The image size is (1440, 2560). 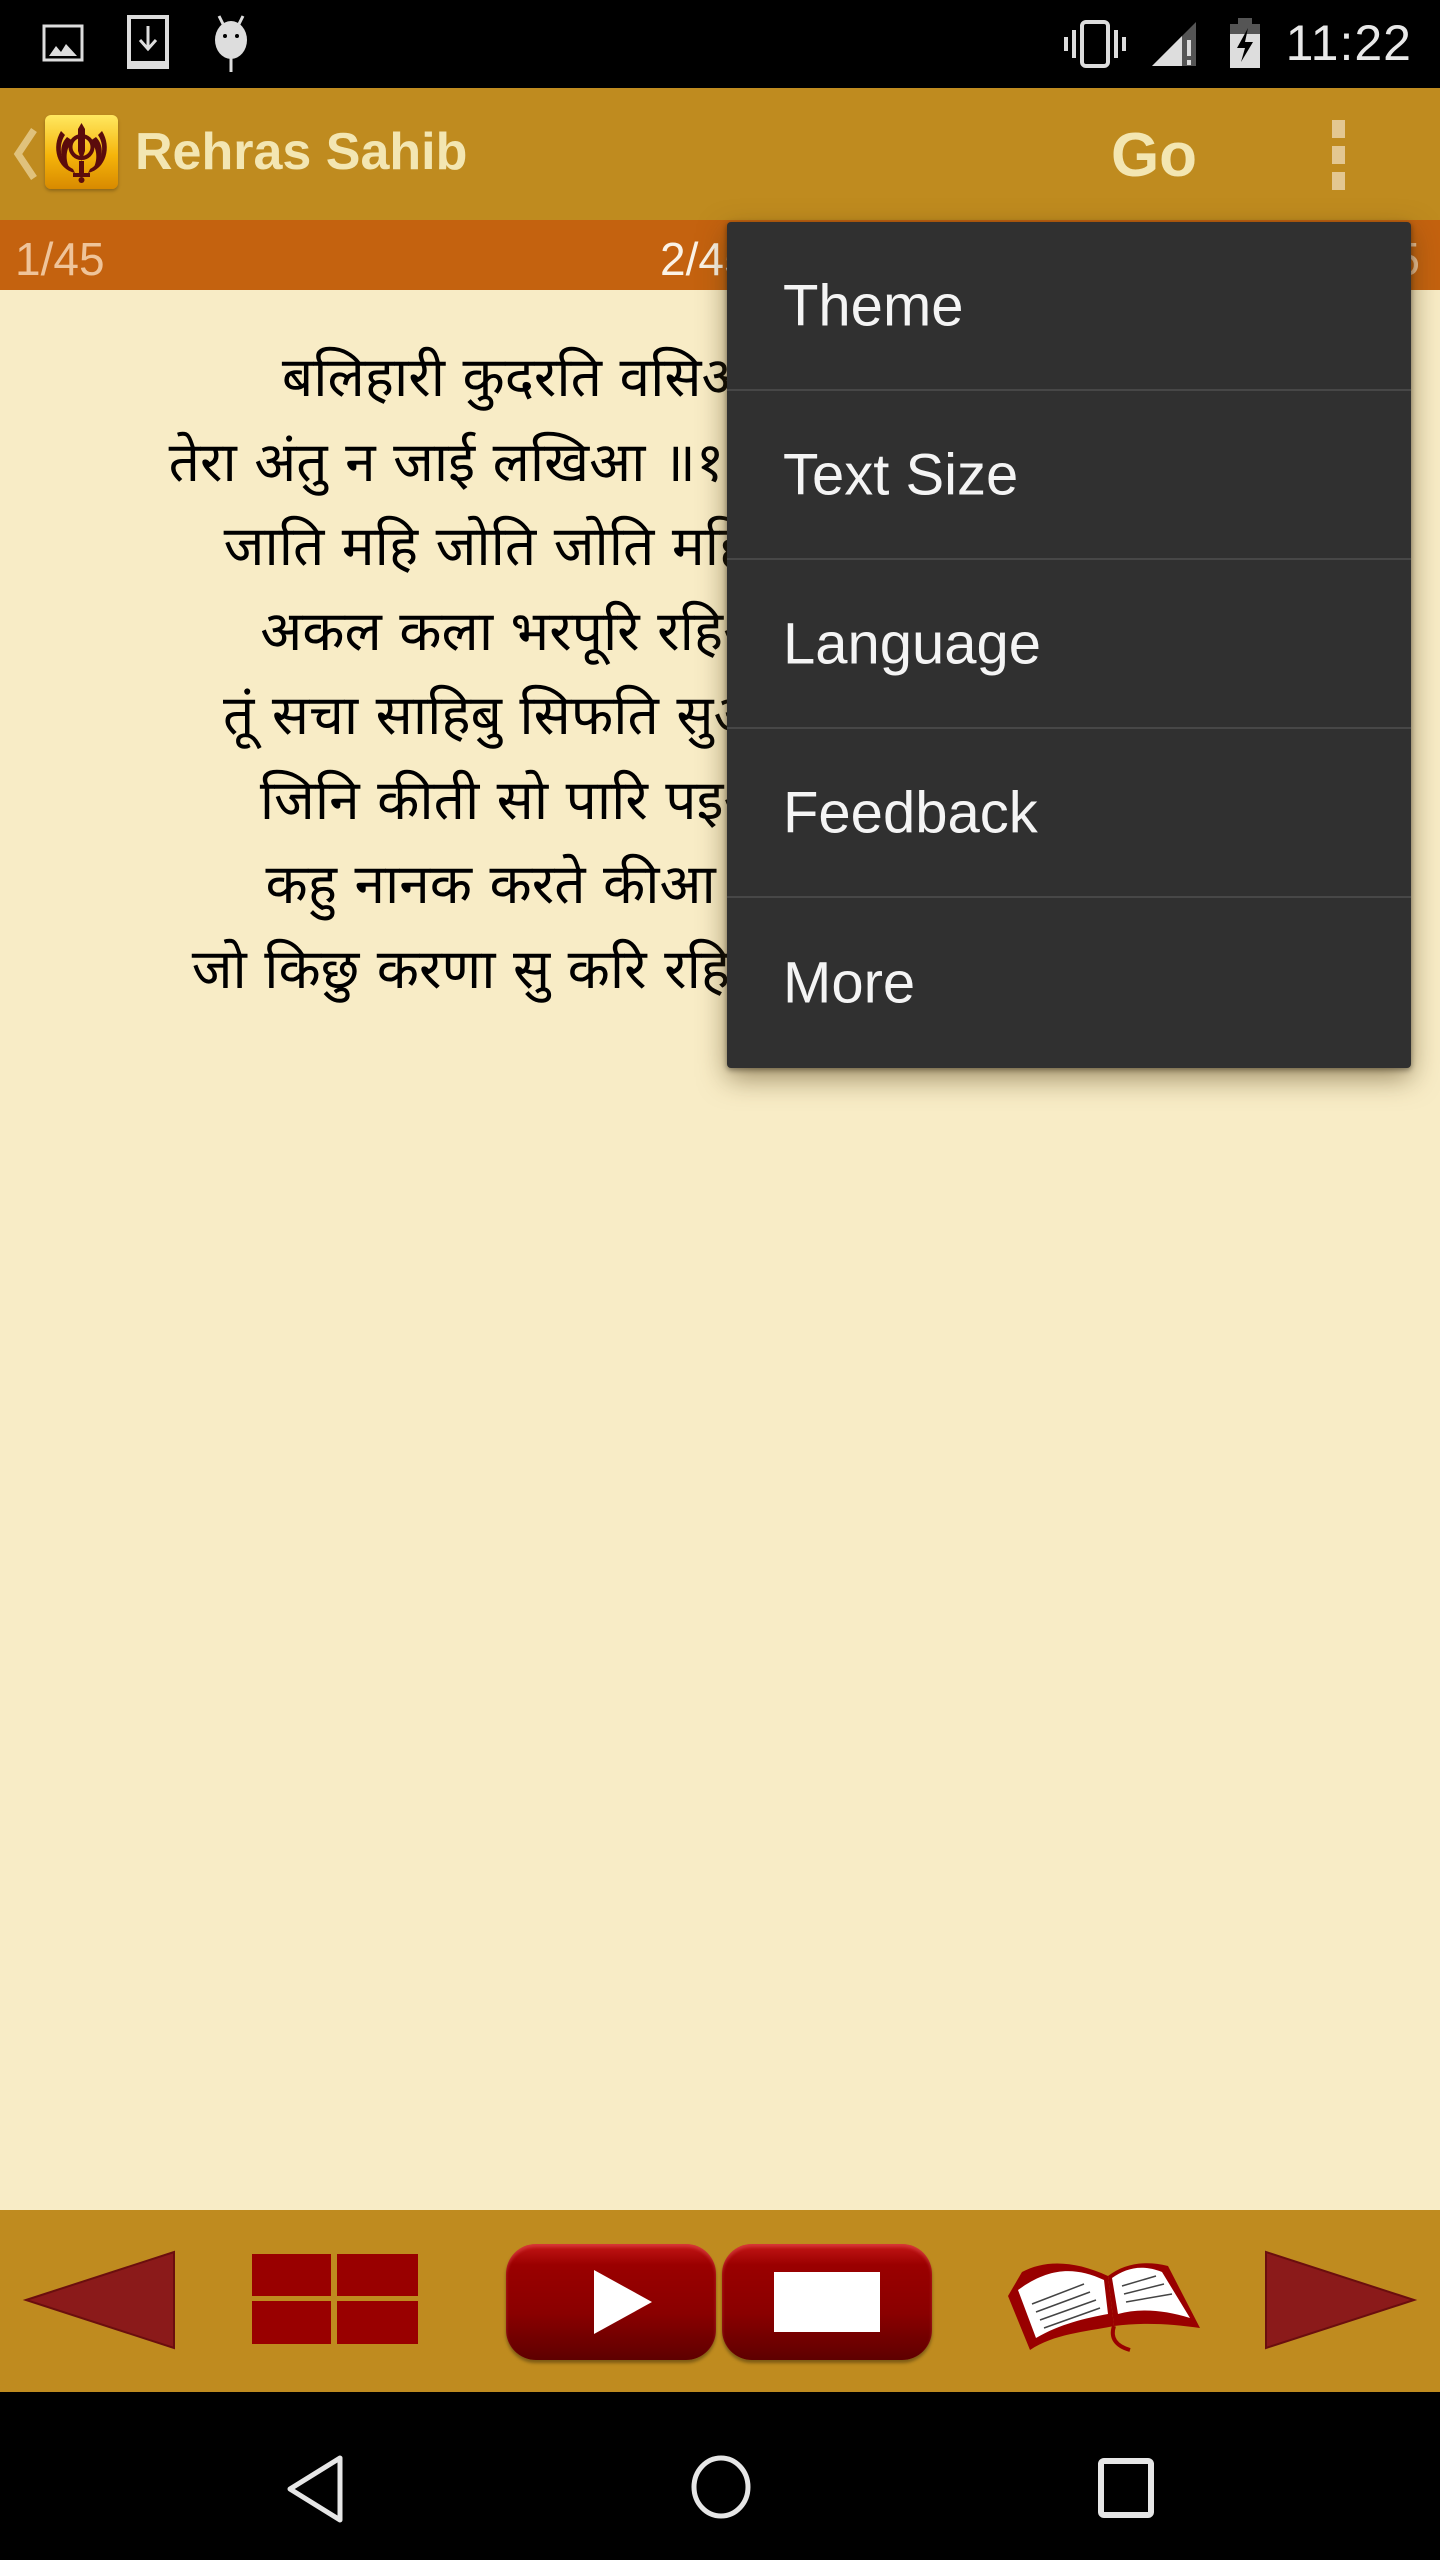 I want to click on previous-page-button, so click(x=100, y=2300).